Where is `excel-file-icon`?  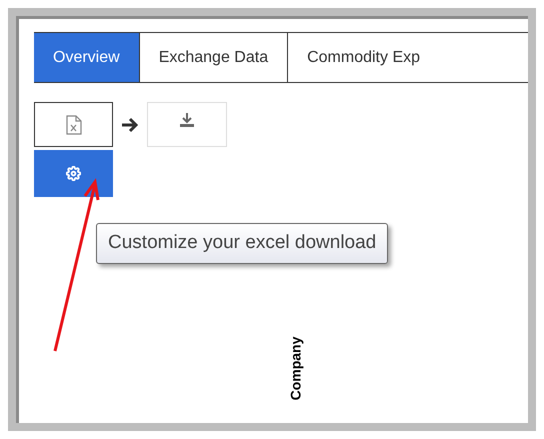
excel-file-icon is located at coordinates (74, 124).